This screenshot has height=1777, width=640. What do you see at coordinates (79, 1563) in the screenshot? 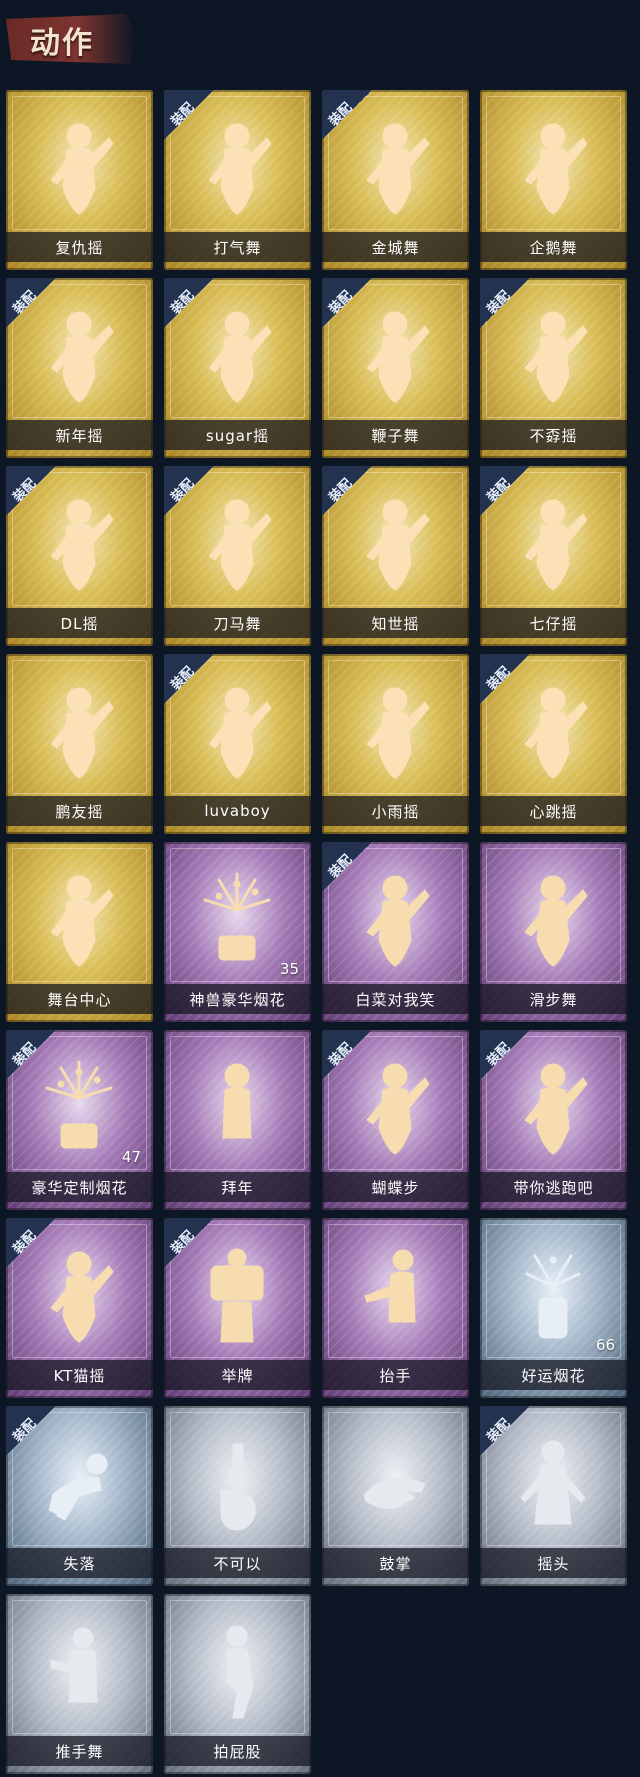
I see `emote-name: 失落` at bounding box center [79, 1563].